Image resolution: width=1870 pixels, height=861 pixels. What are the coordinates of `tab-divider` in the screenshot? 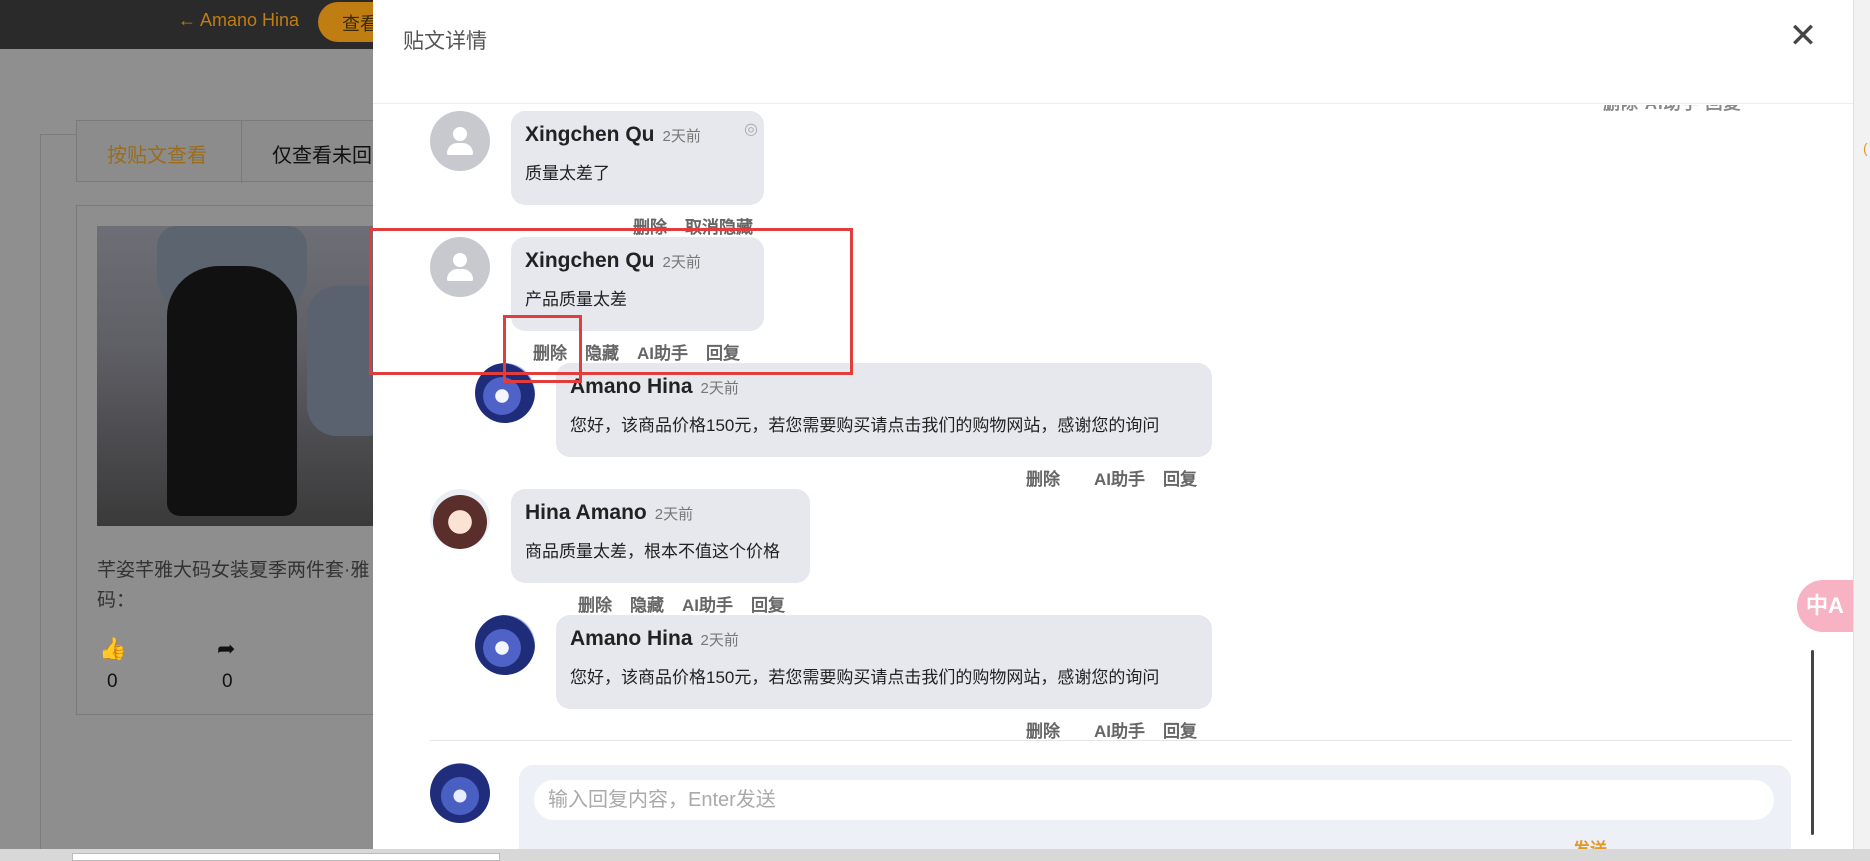 It's located at (241, 152).